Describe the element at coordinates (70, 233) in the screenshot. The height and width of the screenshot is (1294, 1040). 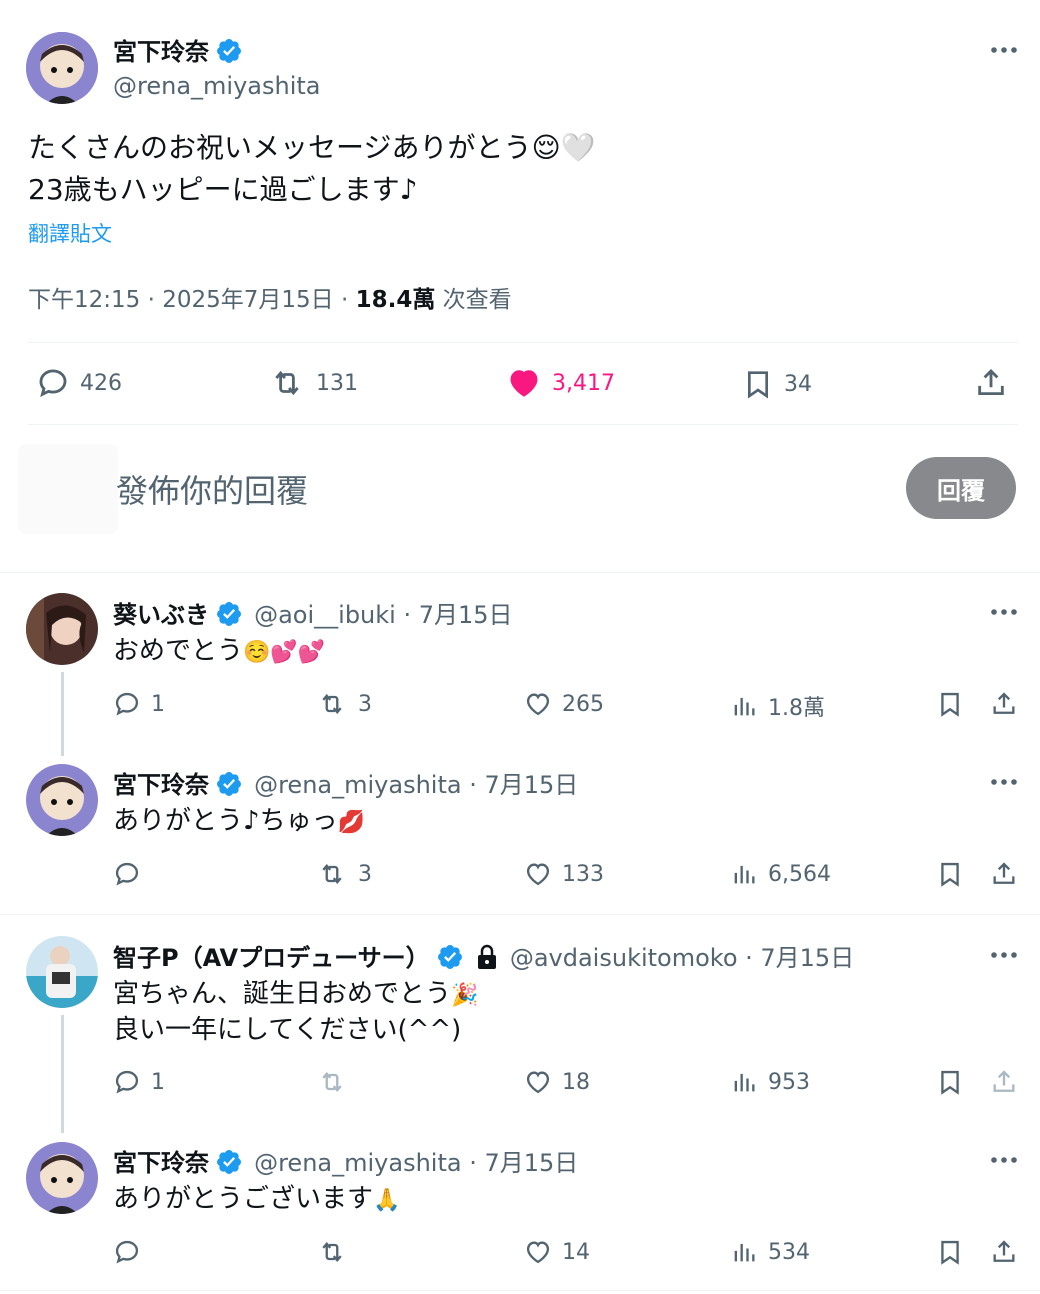
I see `translate-link: 翻譯貼文` at that location.